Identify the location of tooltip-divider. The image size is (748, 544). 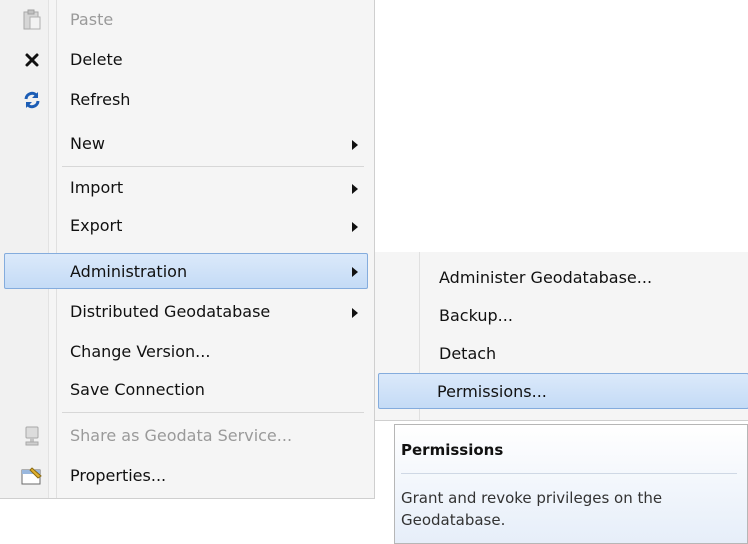
(569, 473).